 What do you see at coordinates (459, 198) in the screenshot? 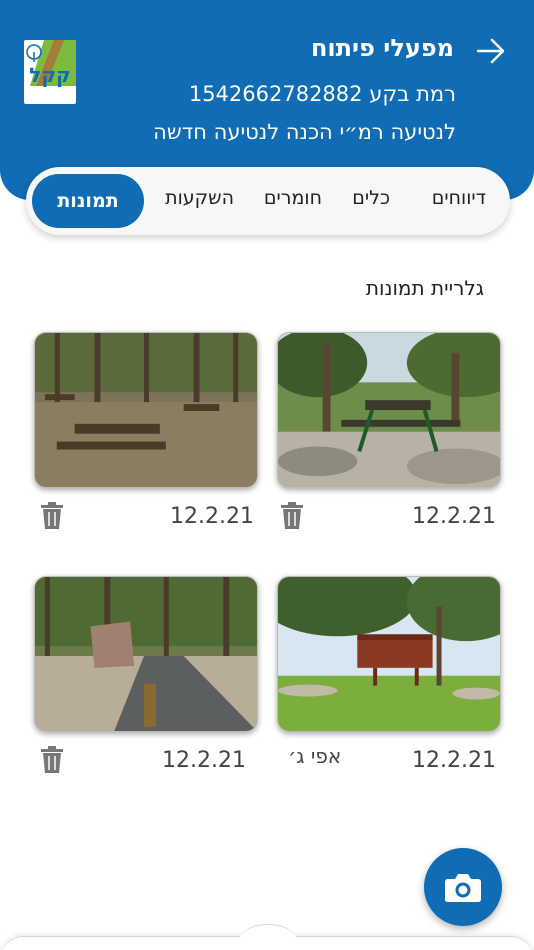
I see `tab-reports: דיווחים` at bounding box center [459, 198].